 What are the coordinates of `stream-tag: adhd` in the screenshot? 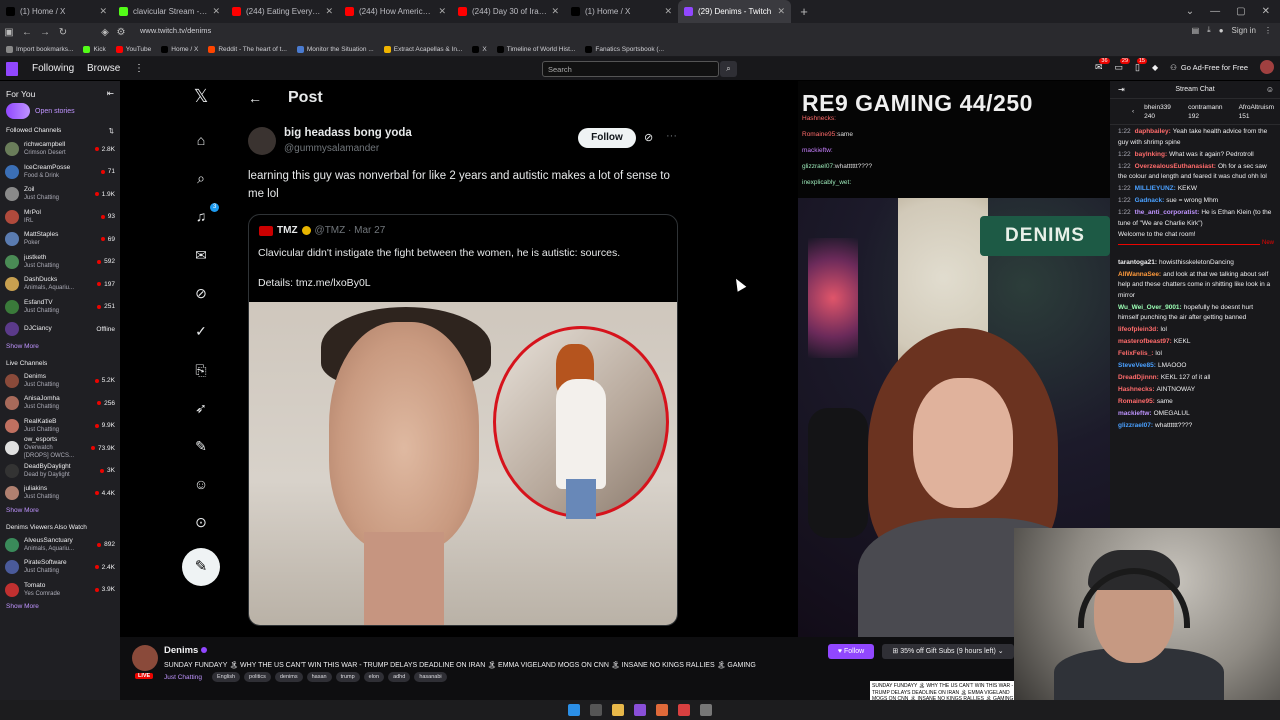 It's located at (399, 677).